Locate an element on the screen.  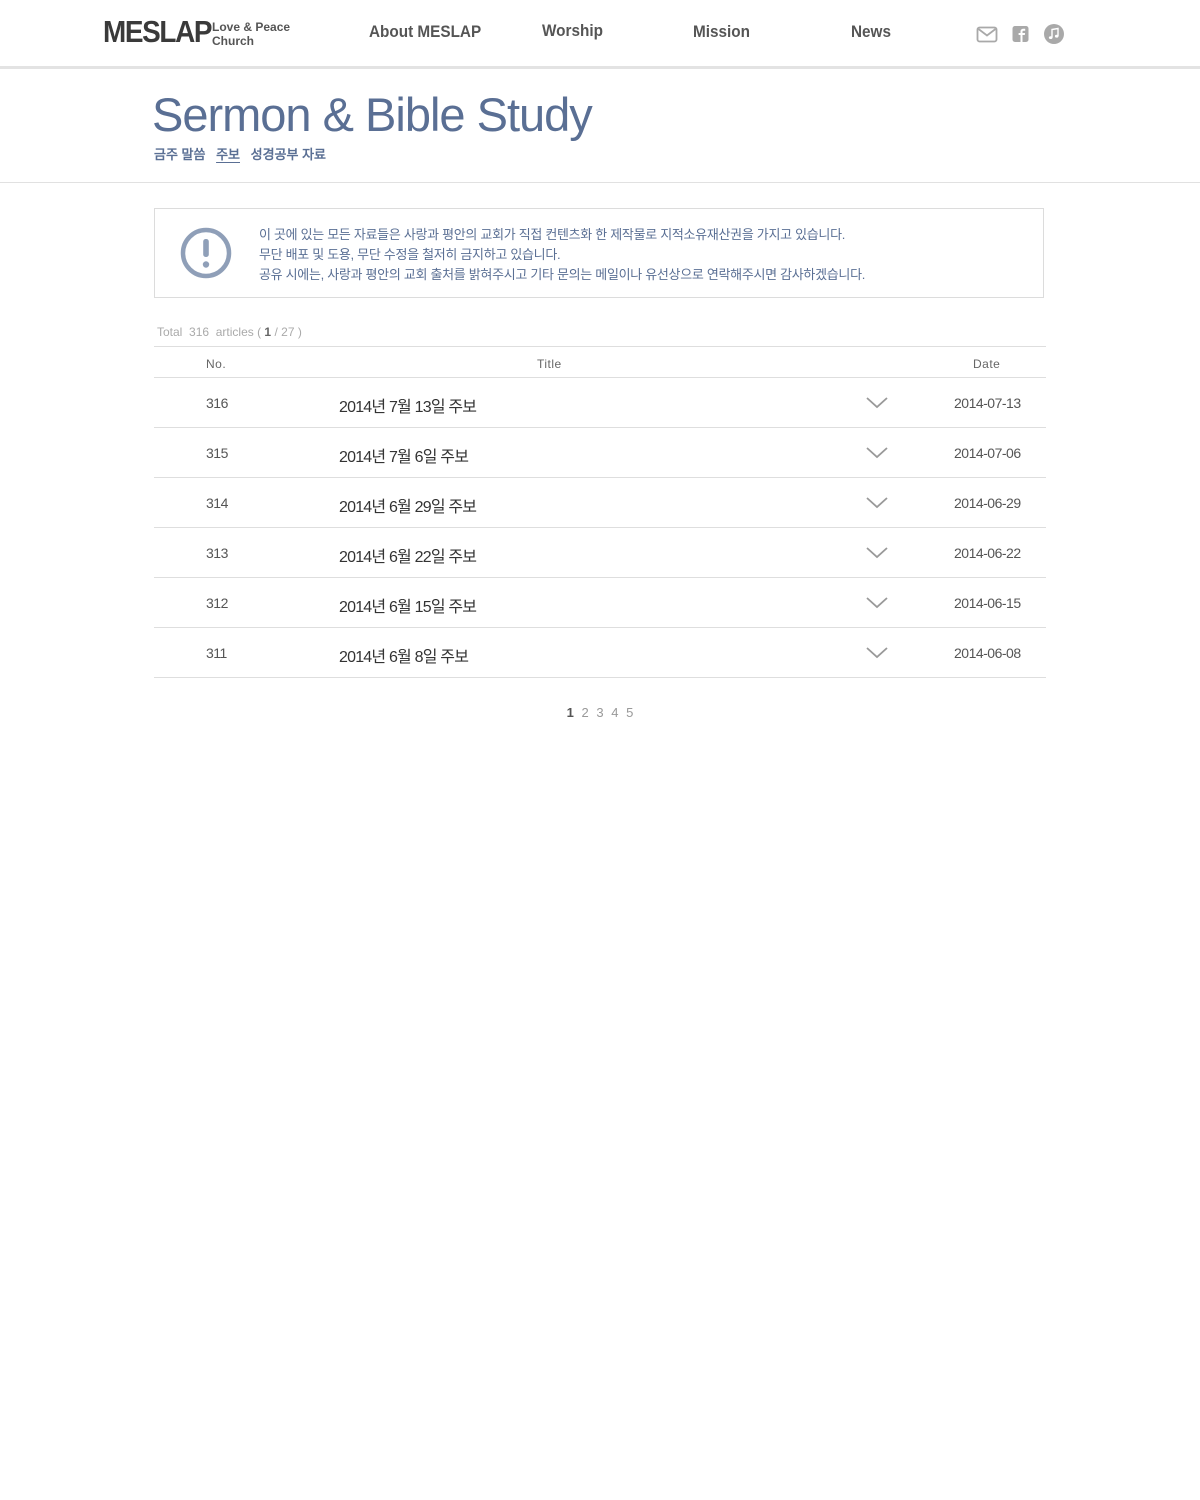
subnav-bible-study: 성경공부 자료 is located at coordinates (288, 154).